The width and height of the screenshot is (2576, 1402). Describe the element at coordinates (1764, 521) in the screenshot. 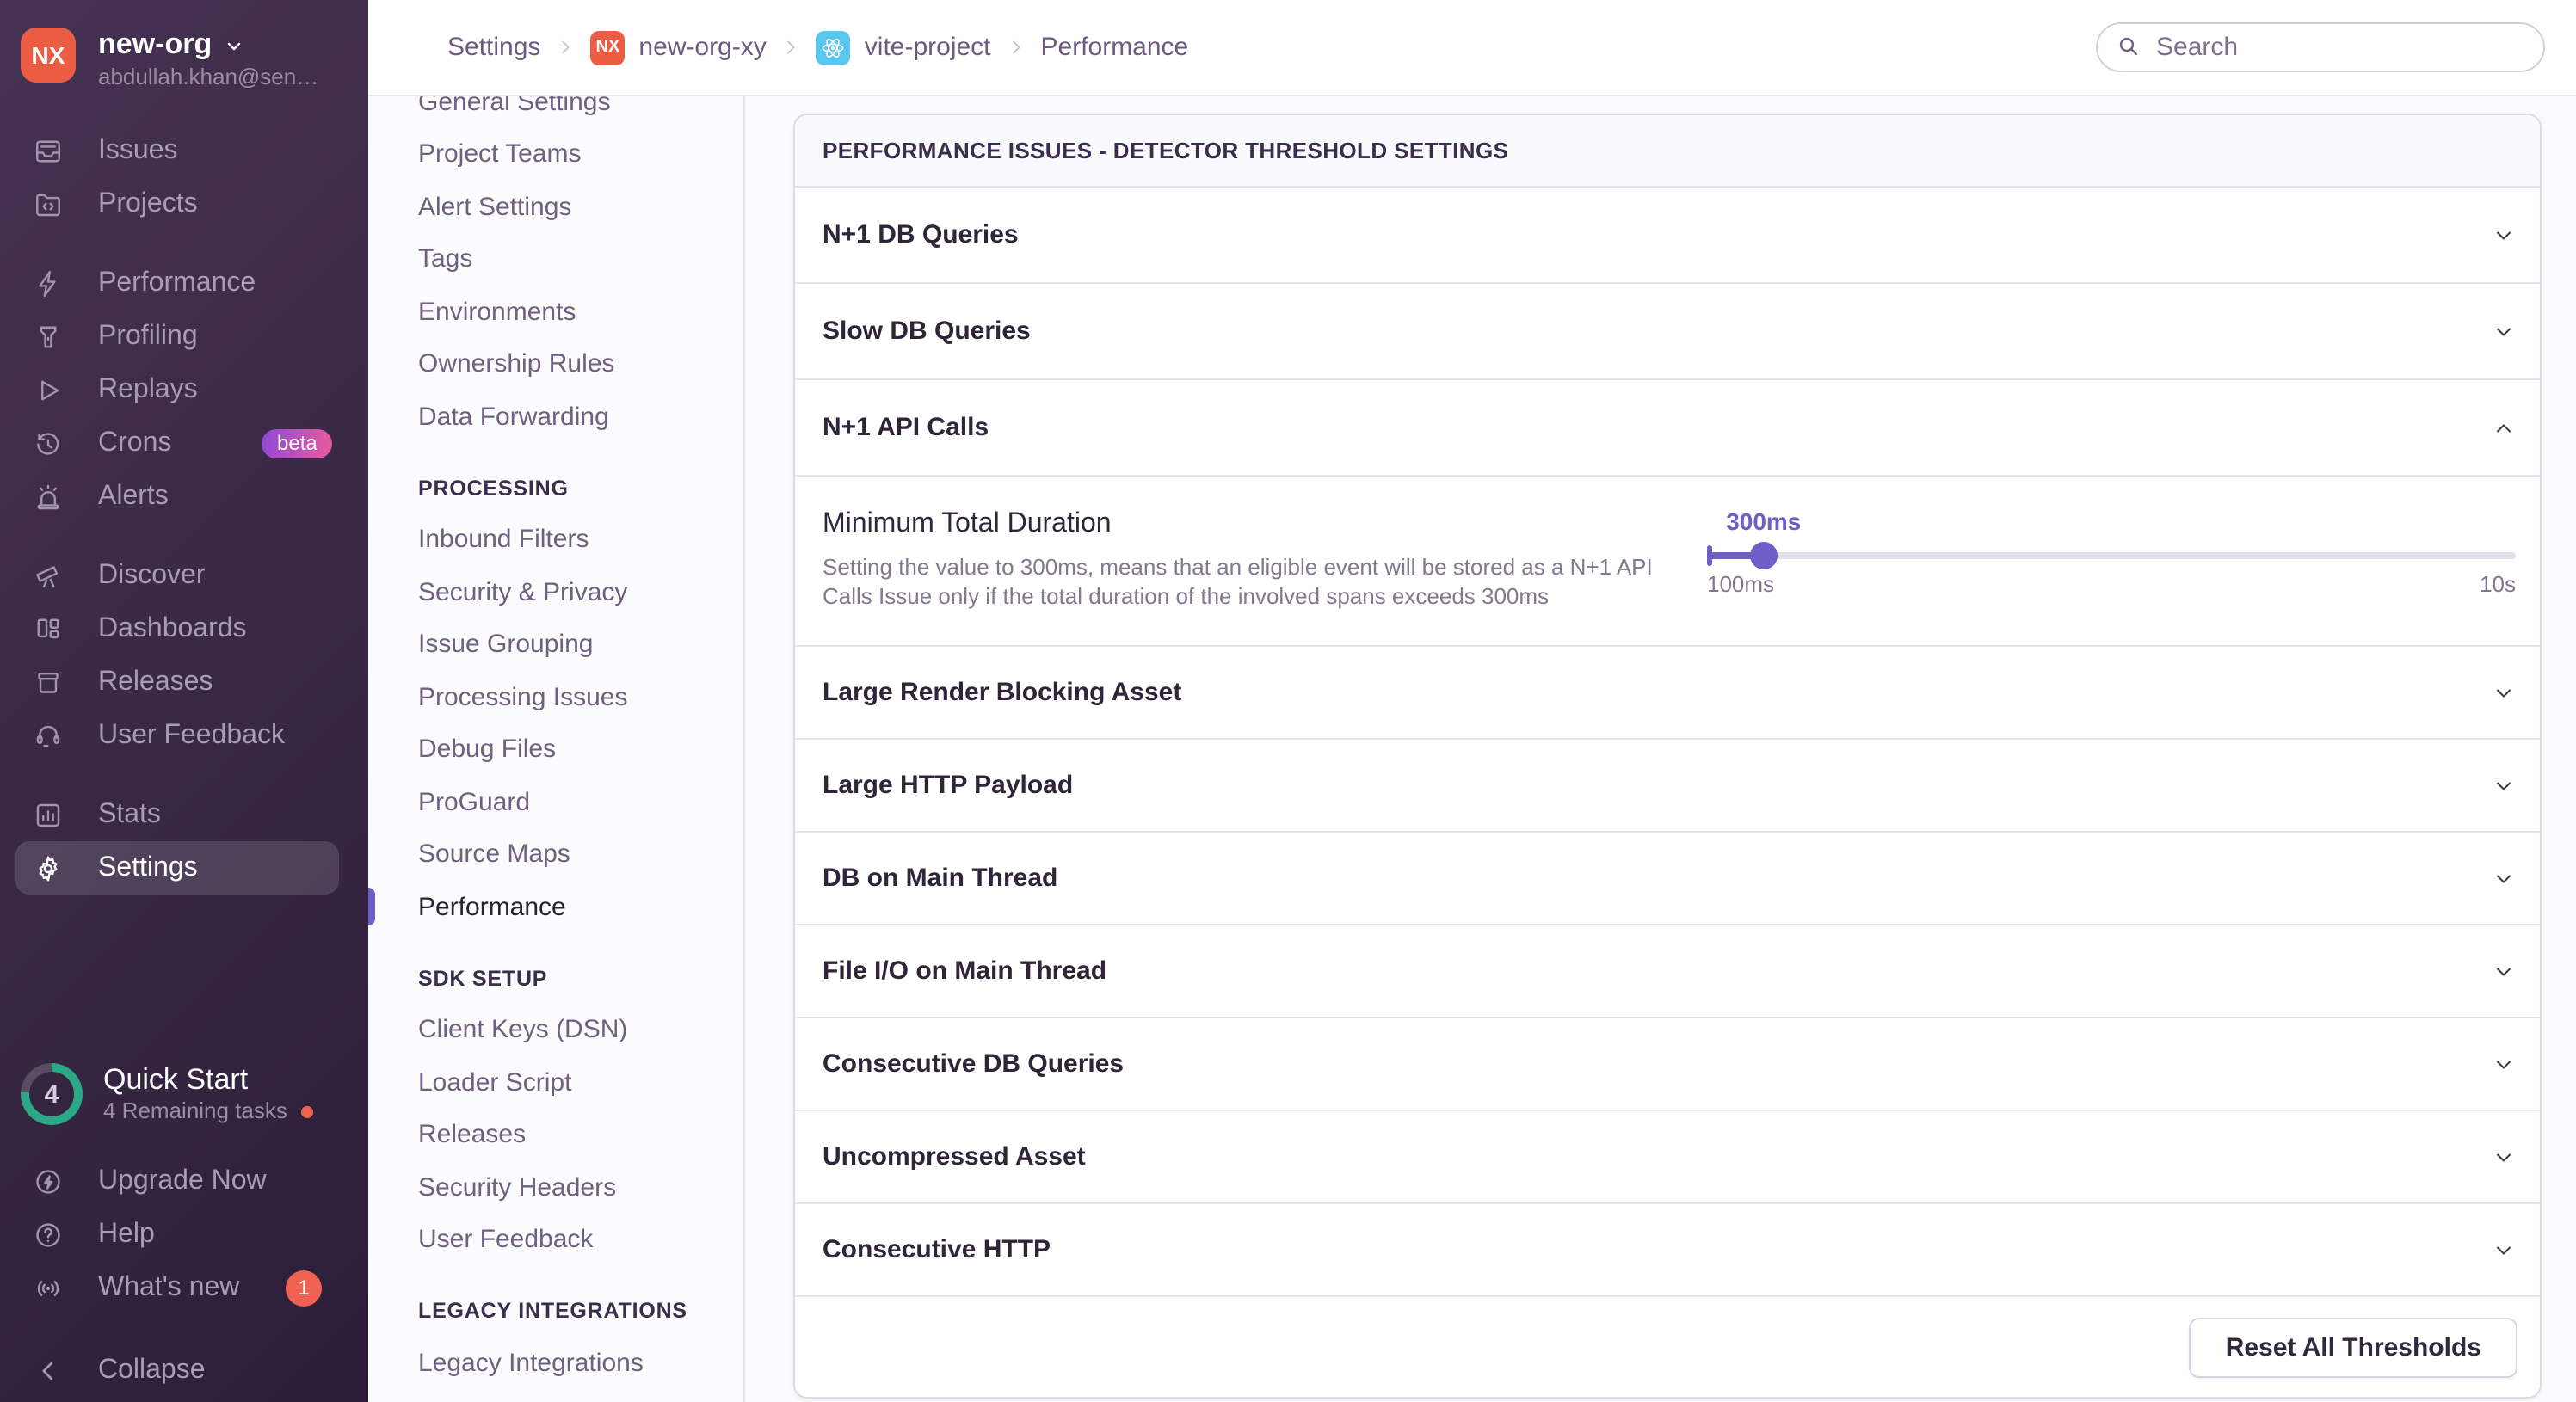

I see `slider-value: 300ms` at that location.